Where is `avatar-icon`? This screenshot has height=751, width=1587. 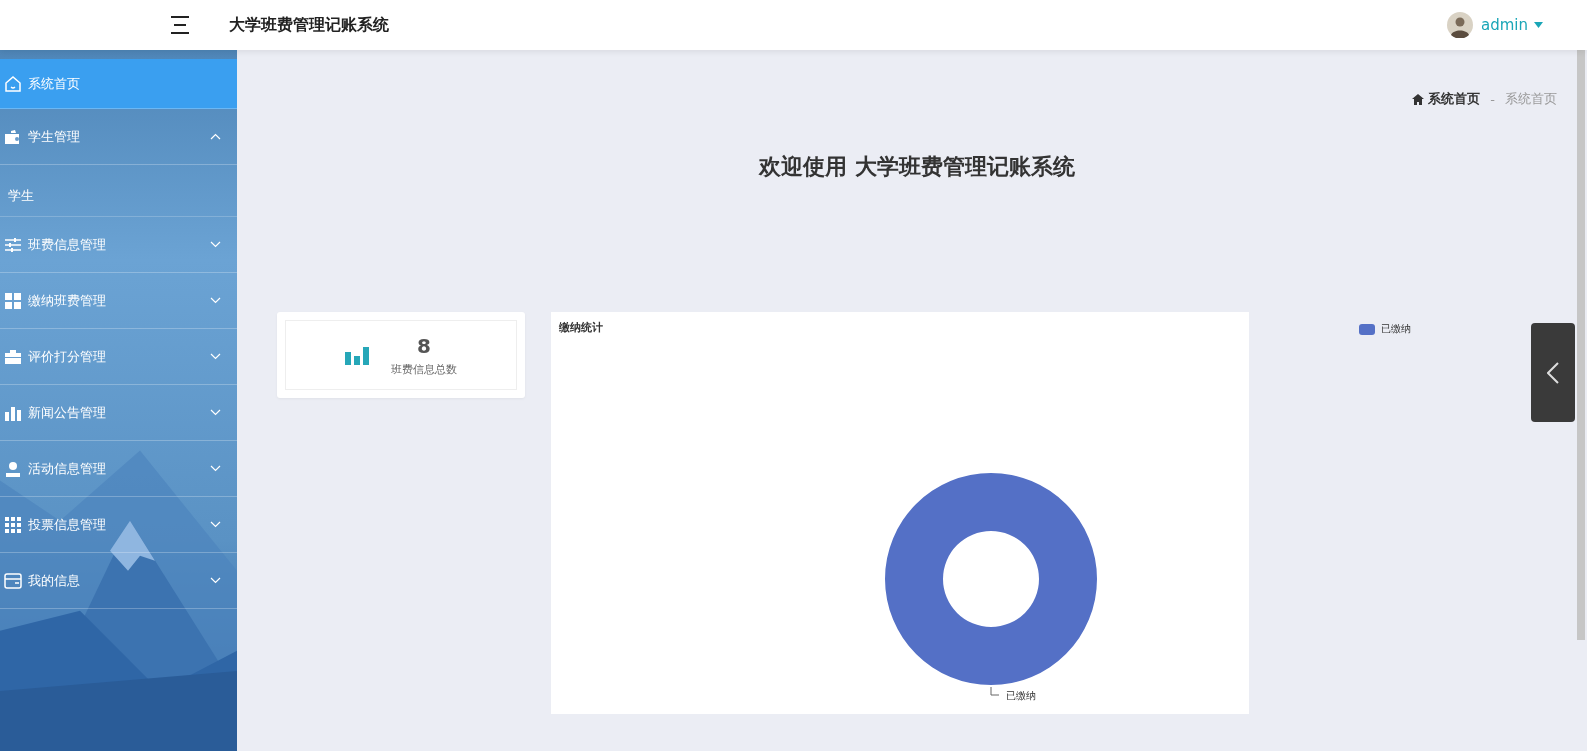 avatar-icon is located at coordinates (1460, 25).